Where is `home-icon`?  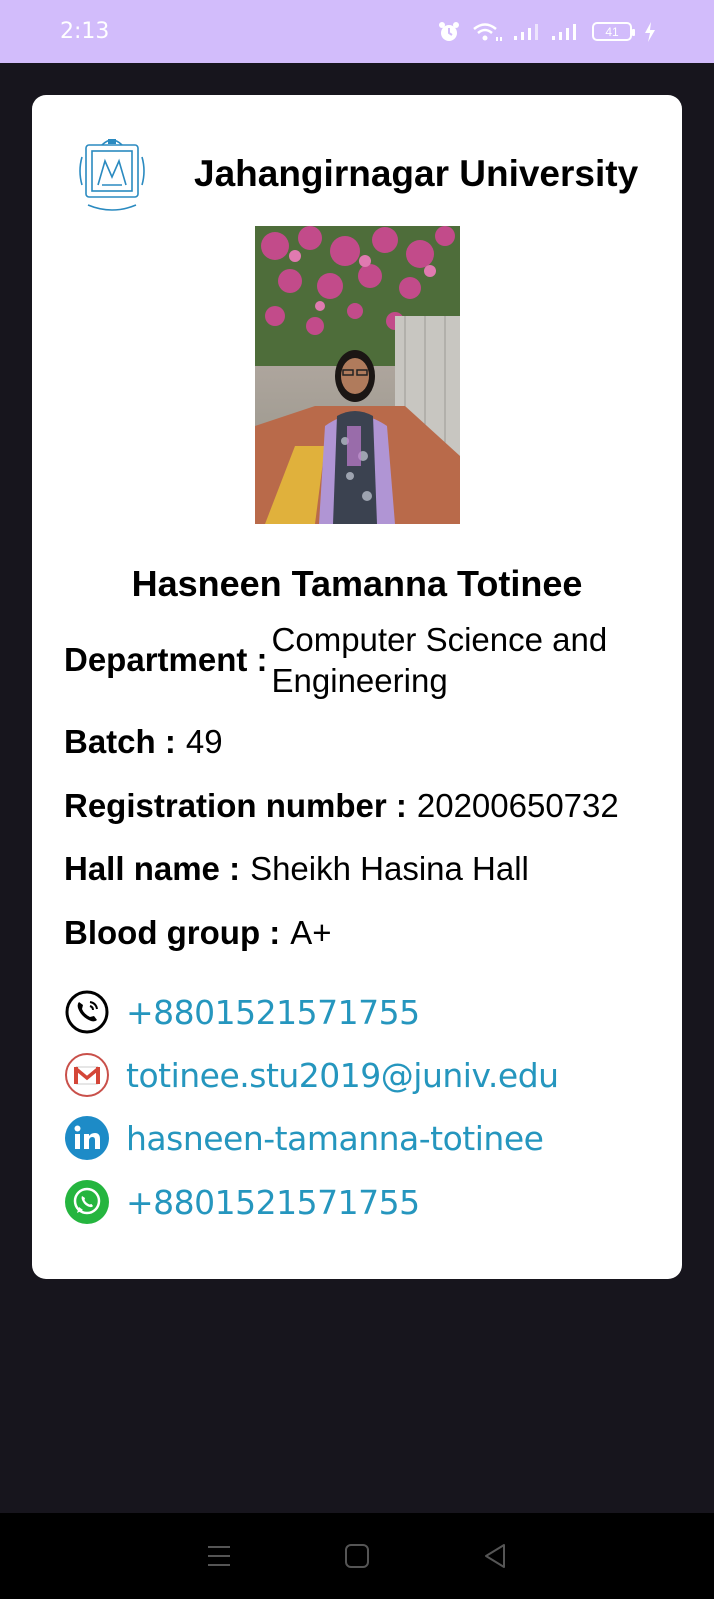
home-icon is located at coordinates (357, 1556).